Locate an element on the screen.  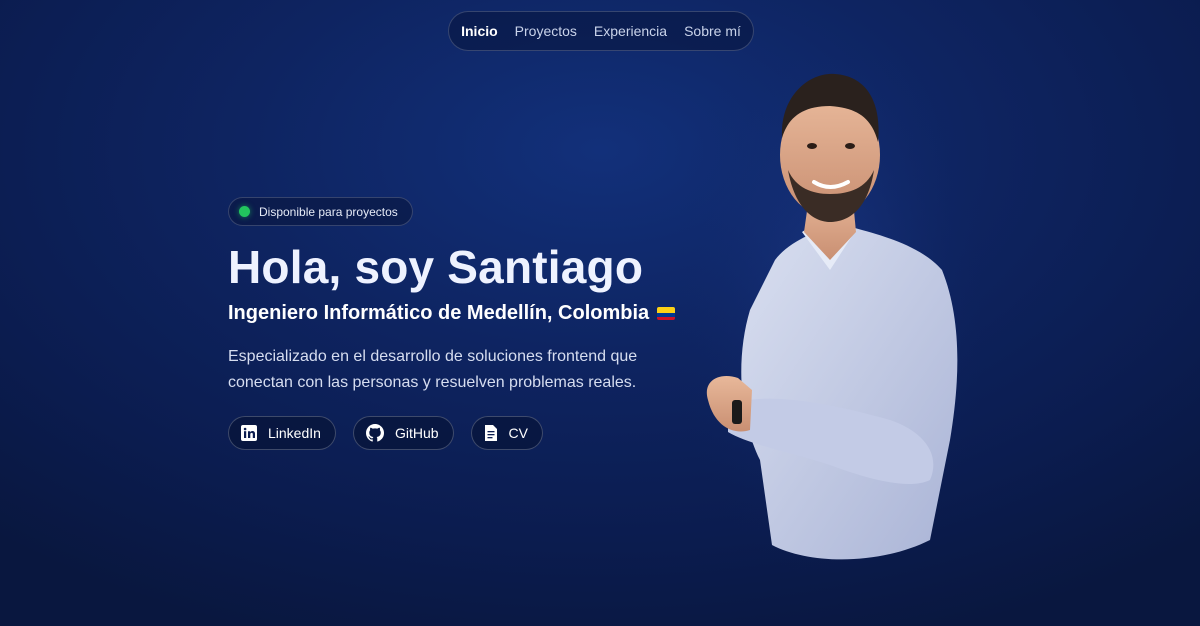
nav-item-inicio: Inicio is located at coordinates (479, 31).